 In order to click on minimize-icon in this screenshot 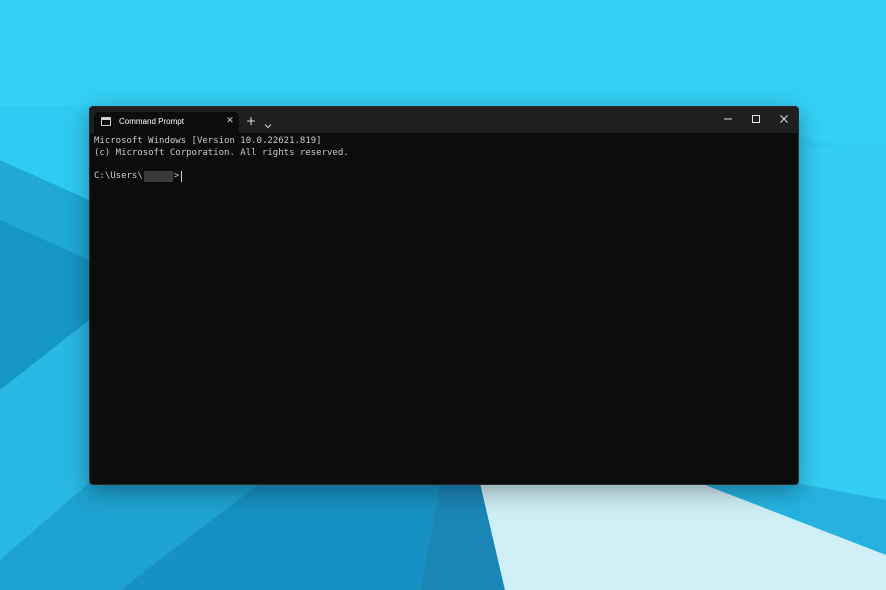, I will do `click(728, 119)`.